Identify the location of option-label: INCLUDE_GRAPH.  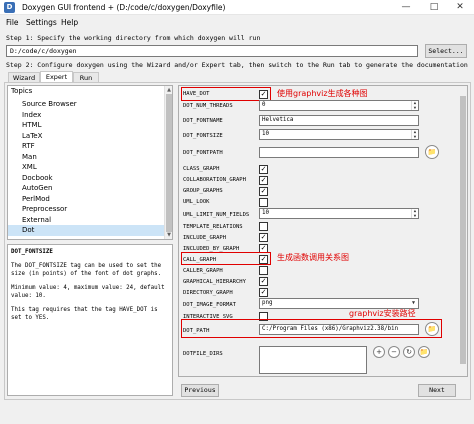
(205, 238).